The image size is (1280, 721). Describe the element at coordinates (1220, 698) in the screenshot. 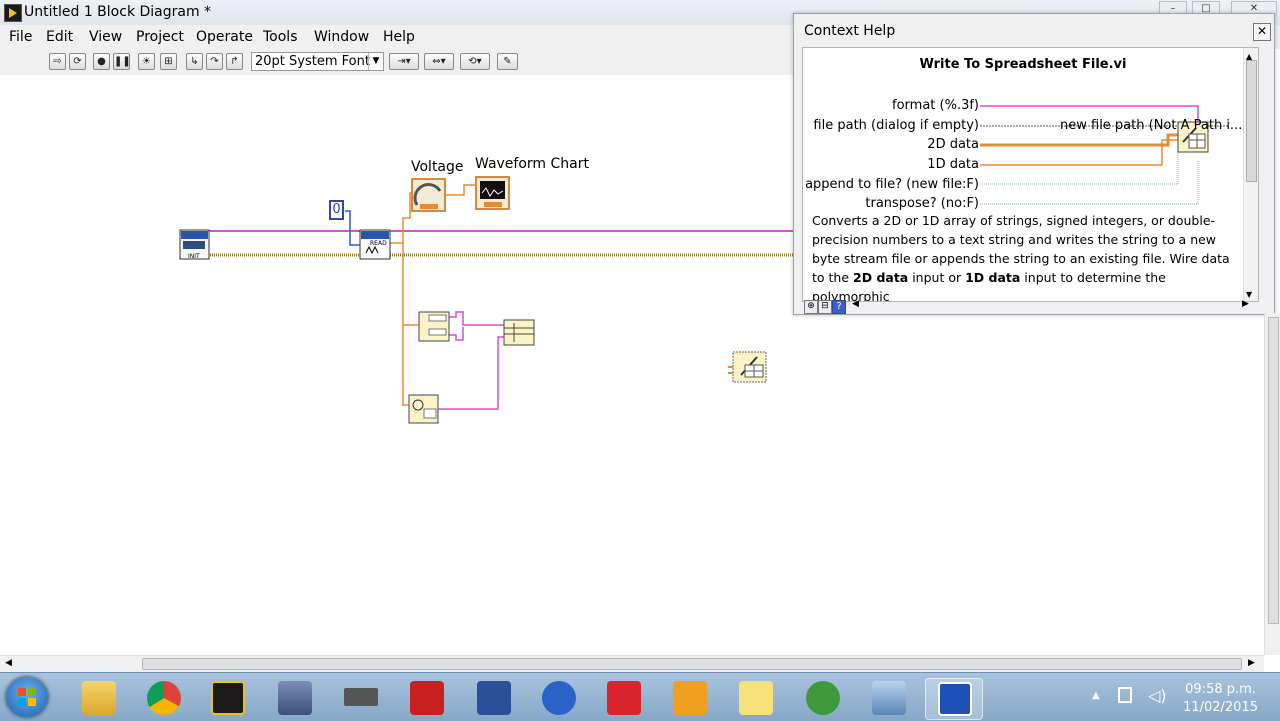

I see `system-clock: 09:58 p.m. 11/02/2015` at that location.